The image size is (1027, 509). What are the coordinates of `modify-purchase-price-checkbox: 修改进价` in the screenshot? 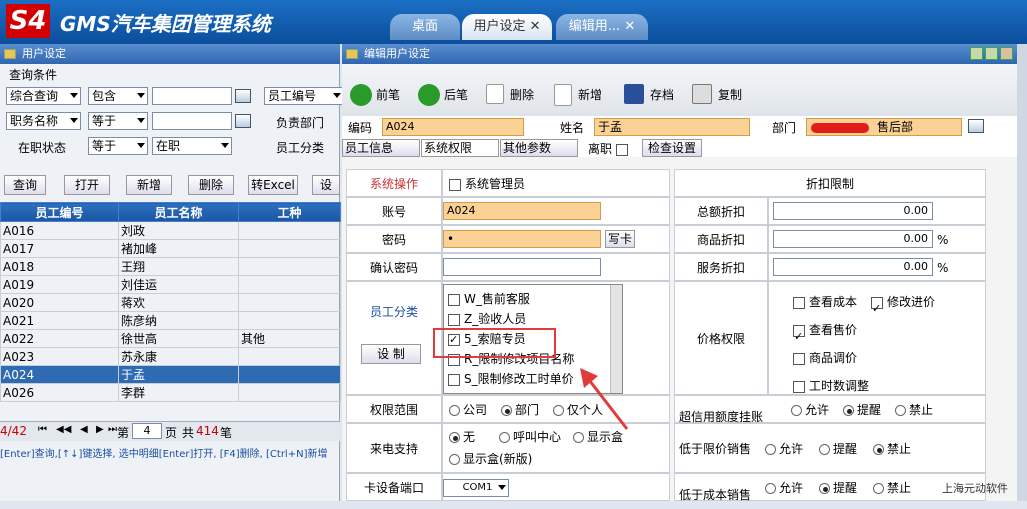 It's located at (903, 305).